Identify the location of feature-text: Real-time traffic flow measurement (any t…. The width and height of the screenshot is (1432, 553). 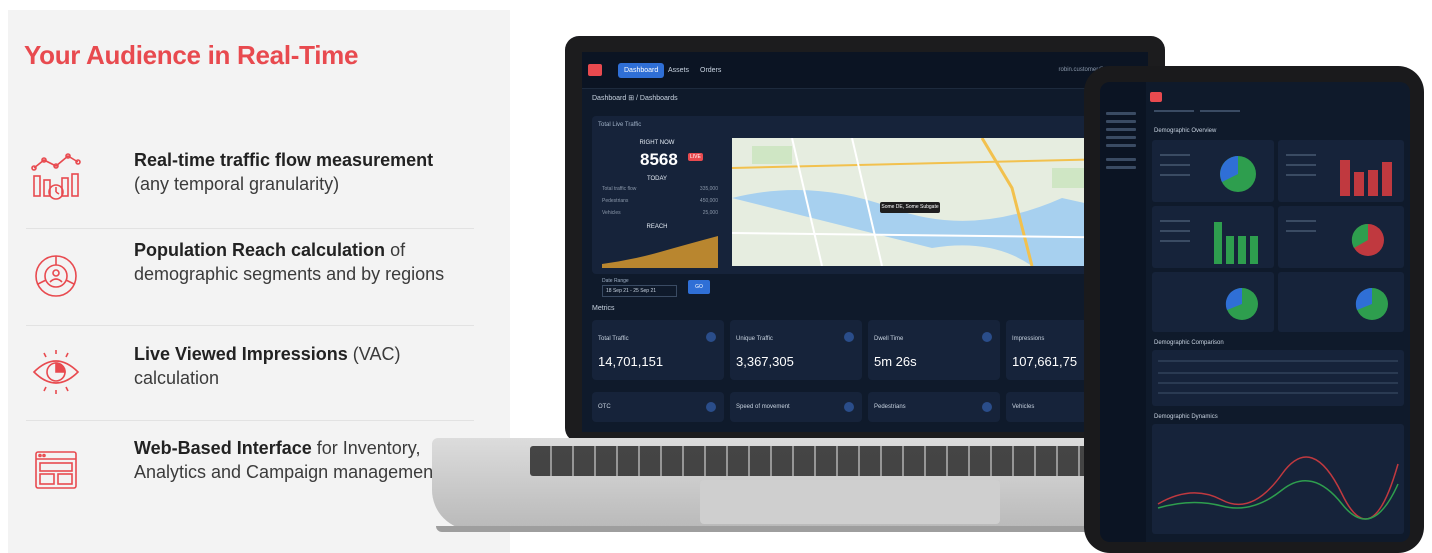
(284, 172).